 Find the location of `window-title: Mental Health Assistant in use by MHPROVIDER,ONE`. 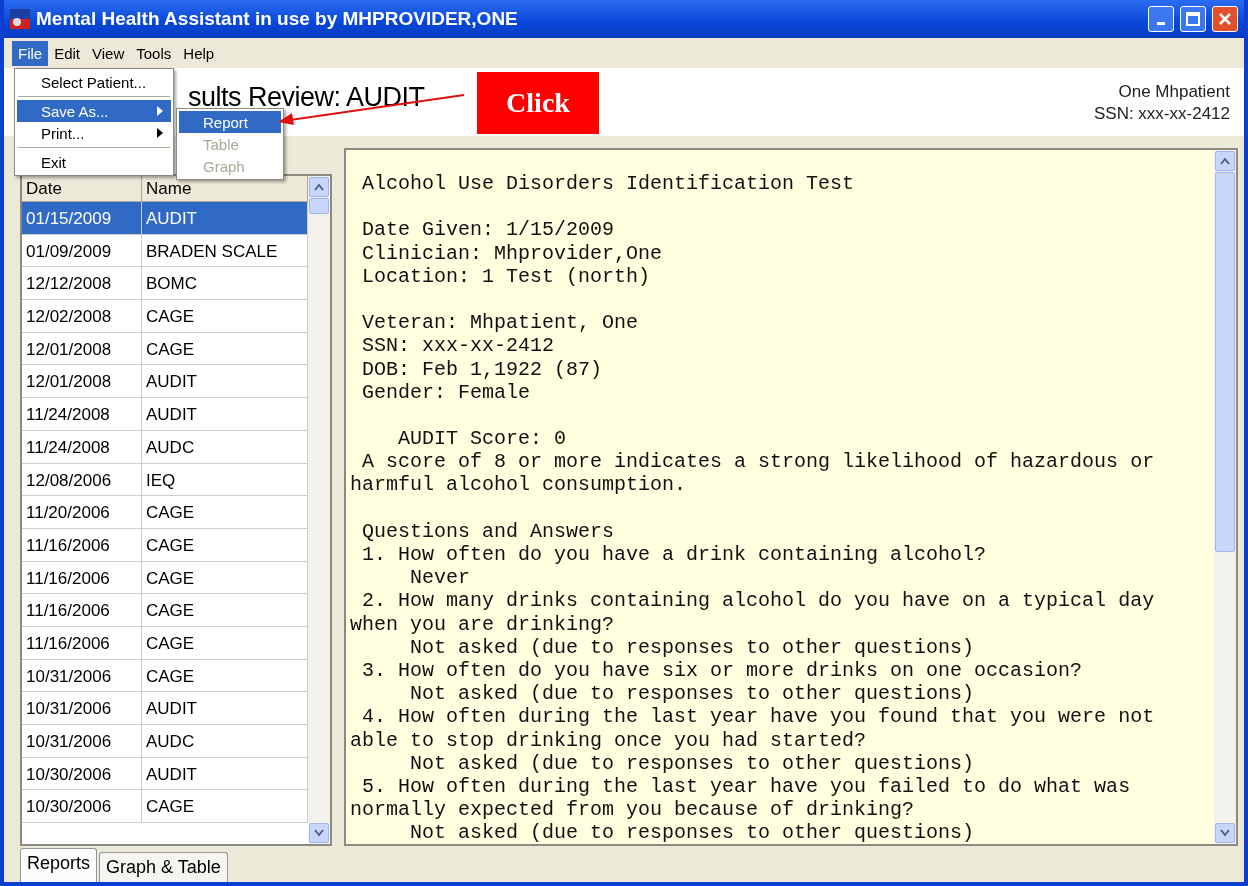

window-title: Mental Health Assistant in use by MHPROVIDER,ONE is located at coordinates (277, 19).